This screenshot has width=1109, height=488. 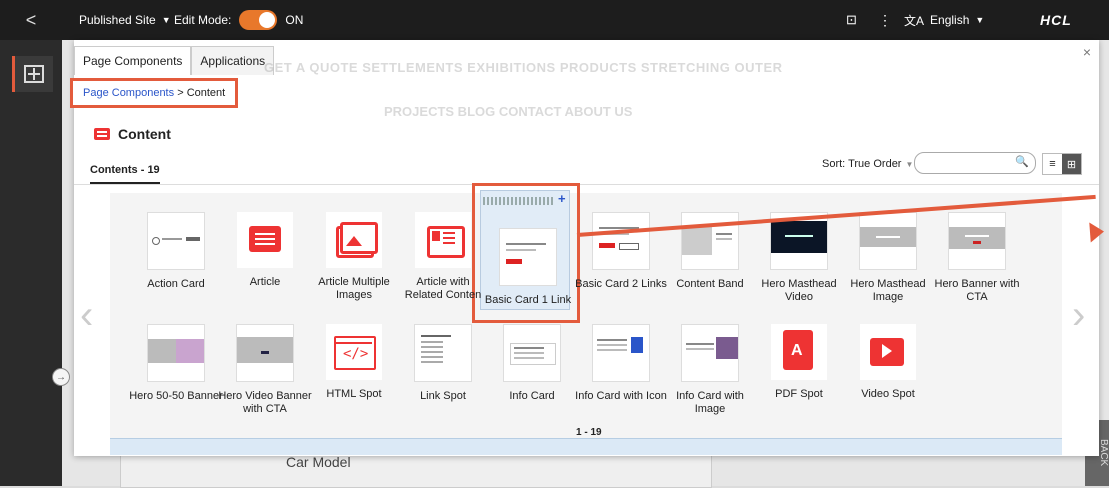 I want to click on video-icon, so click(x=888, y=352).